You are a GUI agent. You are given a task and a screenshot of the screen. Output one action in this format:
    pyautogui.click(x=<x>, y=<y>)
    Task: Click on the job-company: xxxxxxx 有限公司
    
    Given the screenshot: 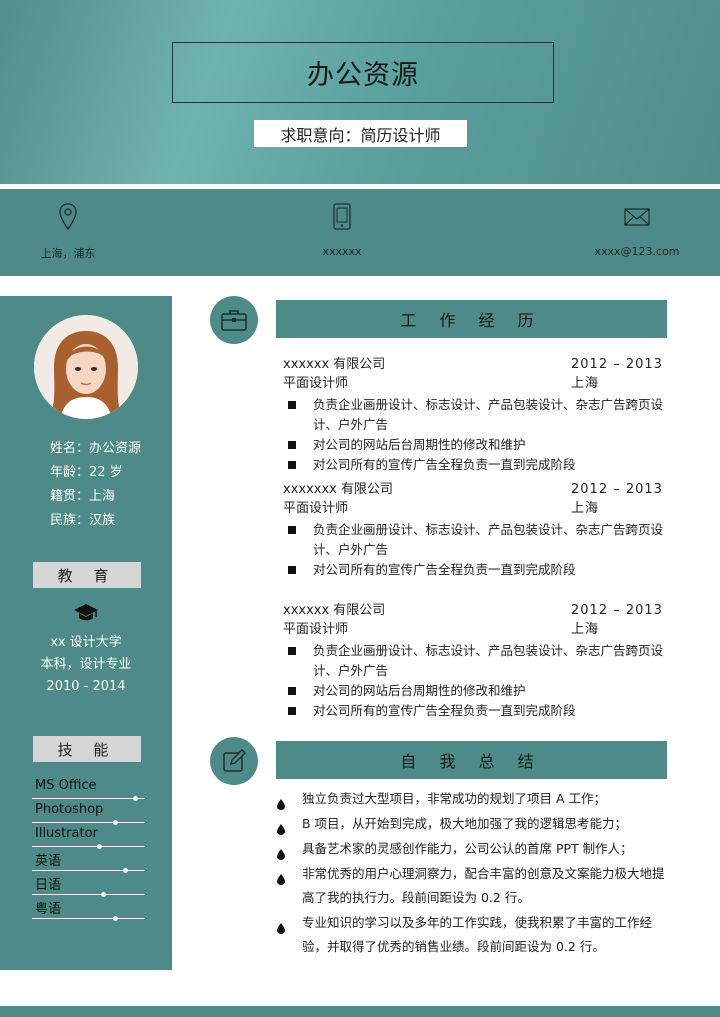 What is the action you would take?
    pyautogui.click(x=338, y=489)
    